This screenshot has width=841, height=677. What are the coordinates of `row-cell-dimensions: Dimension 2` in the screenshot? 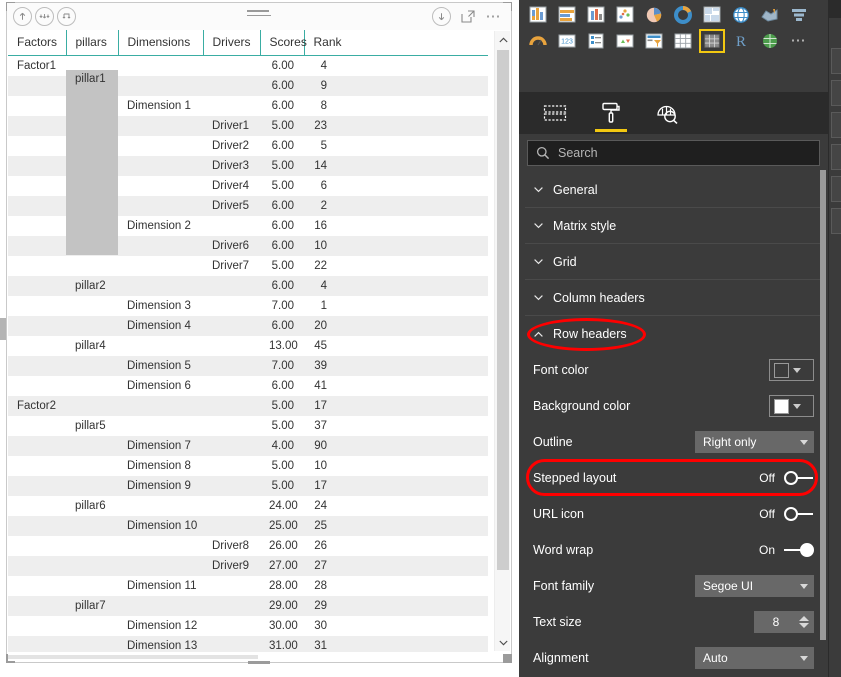 It's located at (160, 226).